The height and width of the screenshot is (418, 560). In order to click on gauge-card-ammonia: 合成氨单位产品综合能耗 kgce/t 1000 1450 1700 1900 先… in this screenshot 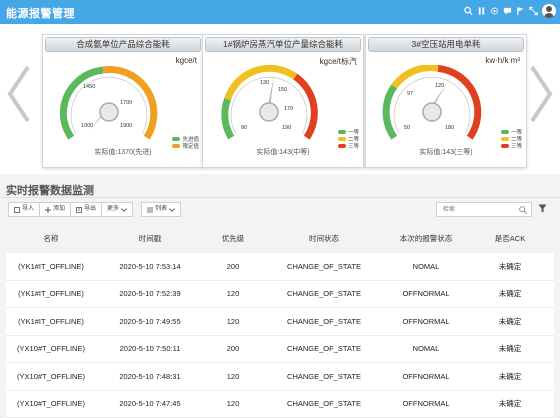, I will do `click(123, 101)`.